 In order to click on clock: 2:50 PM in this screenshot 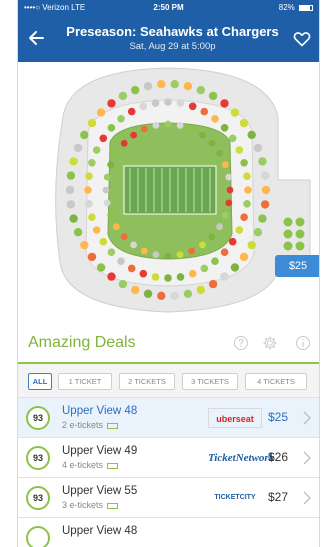, I will do `click(168, 7)`.